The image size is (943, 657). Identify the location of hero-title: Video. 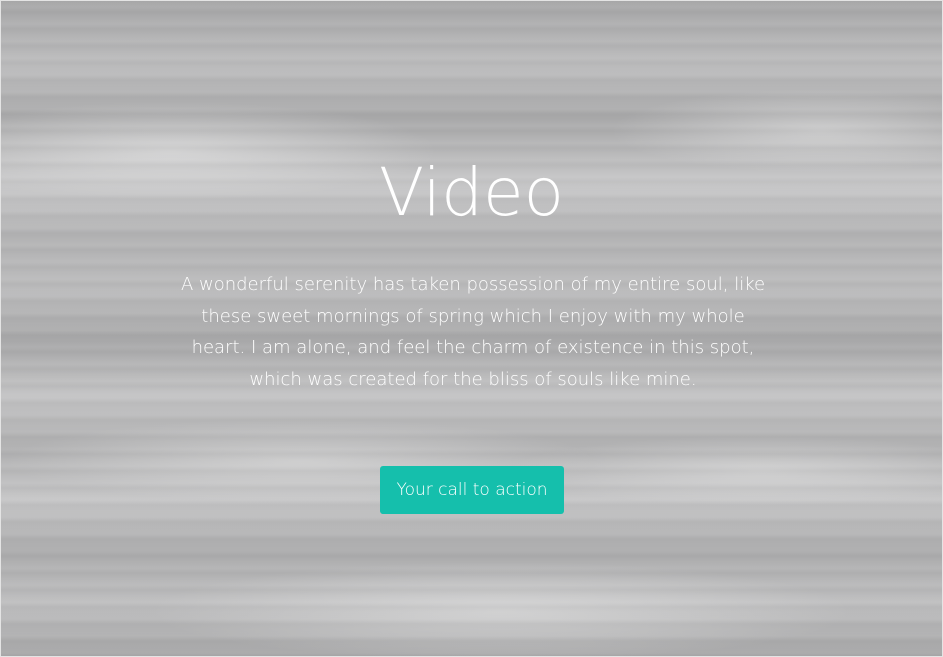
(471, 192).